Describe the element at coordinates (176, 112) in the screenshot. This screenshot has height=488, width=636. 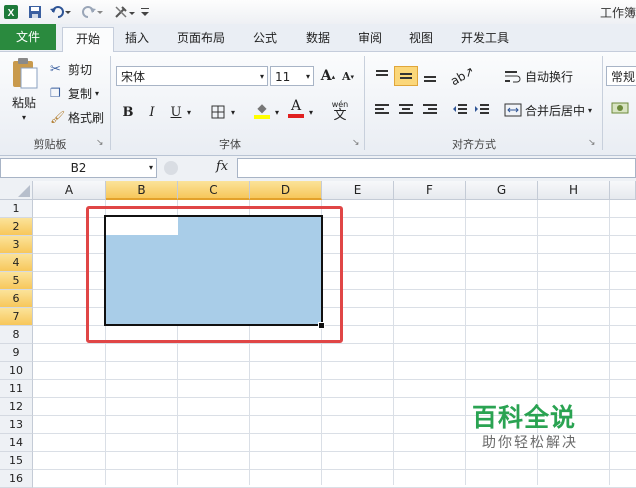
I see `underline-button: U` at that location.